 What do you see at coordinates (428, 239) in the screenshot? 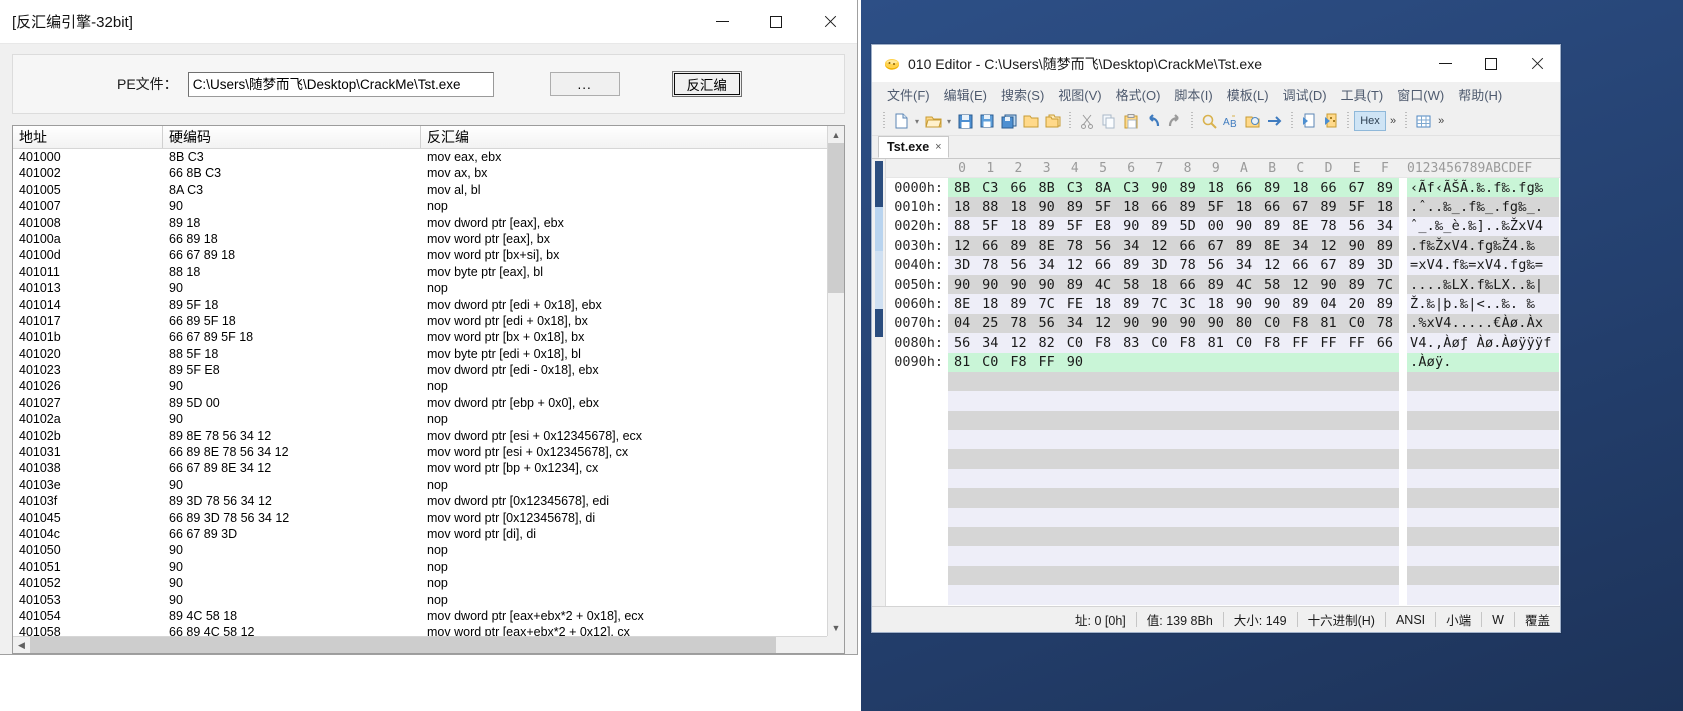
I see `table-row: 40100a 66 89 18 mov word ptr [eax], bx` at bounding box center [428, 239].